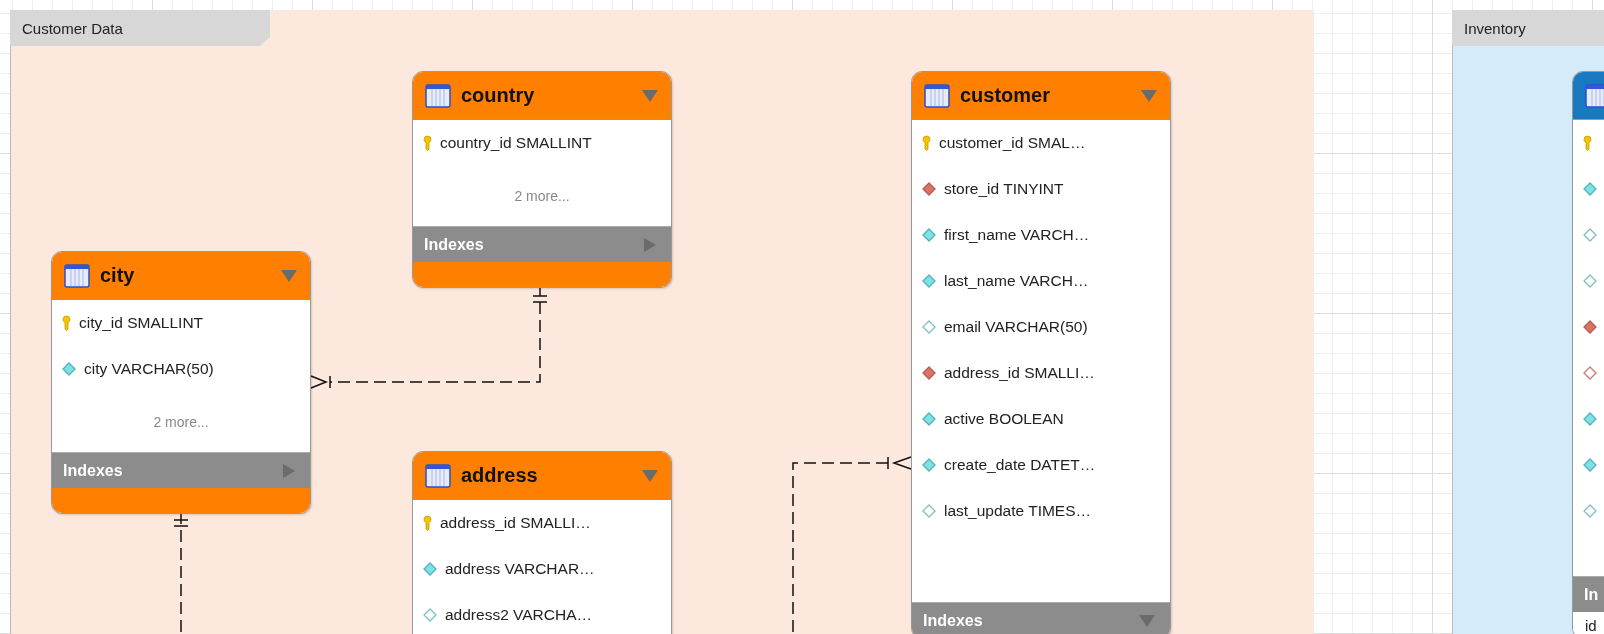 The image size is (1604, 634). Describe the element at coordinates (1588, 594) in the screenshot. I see `indexes-bar: In` at that location.